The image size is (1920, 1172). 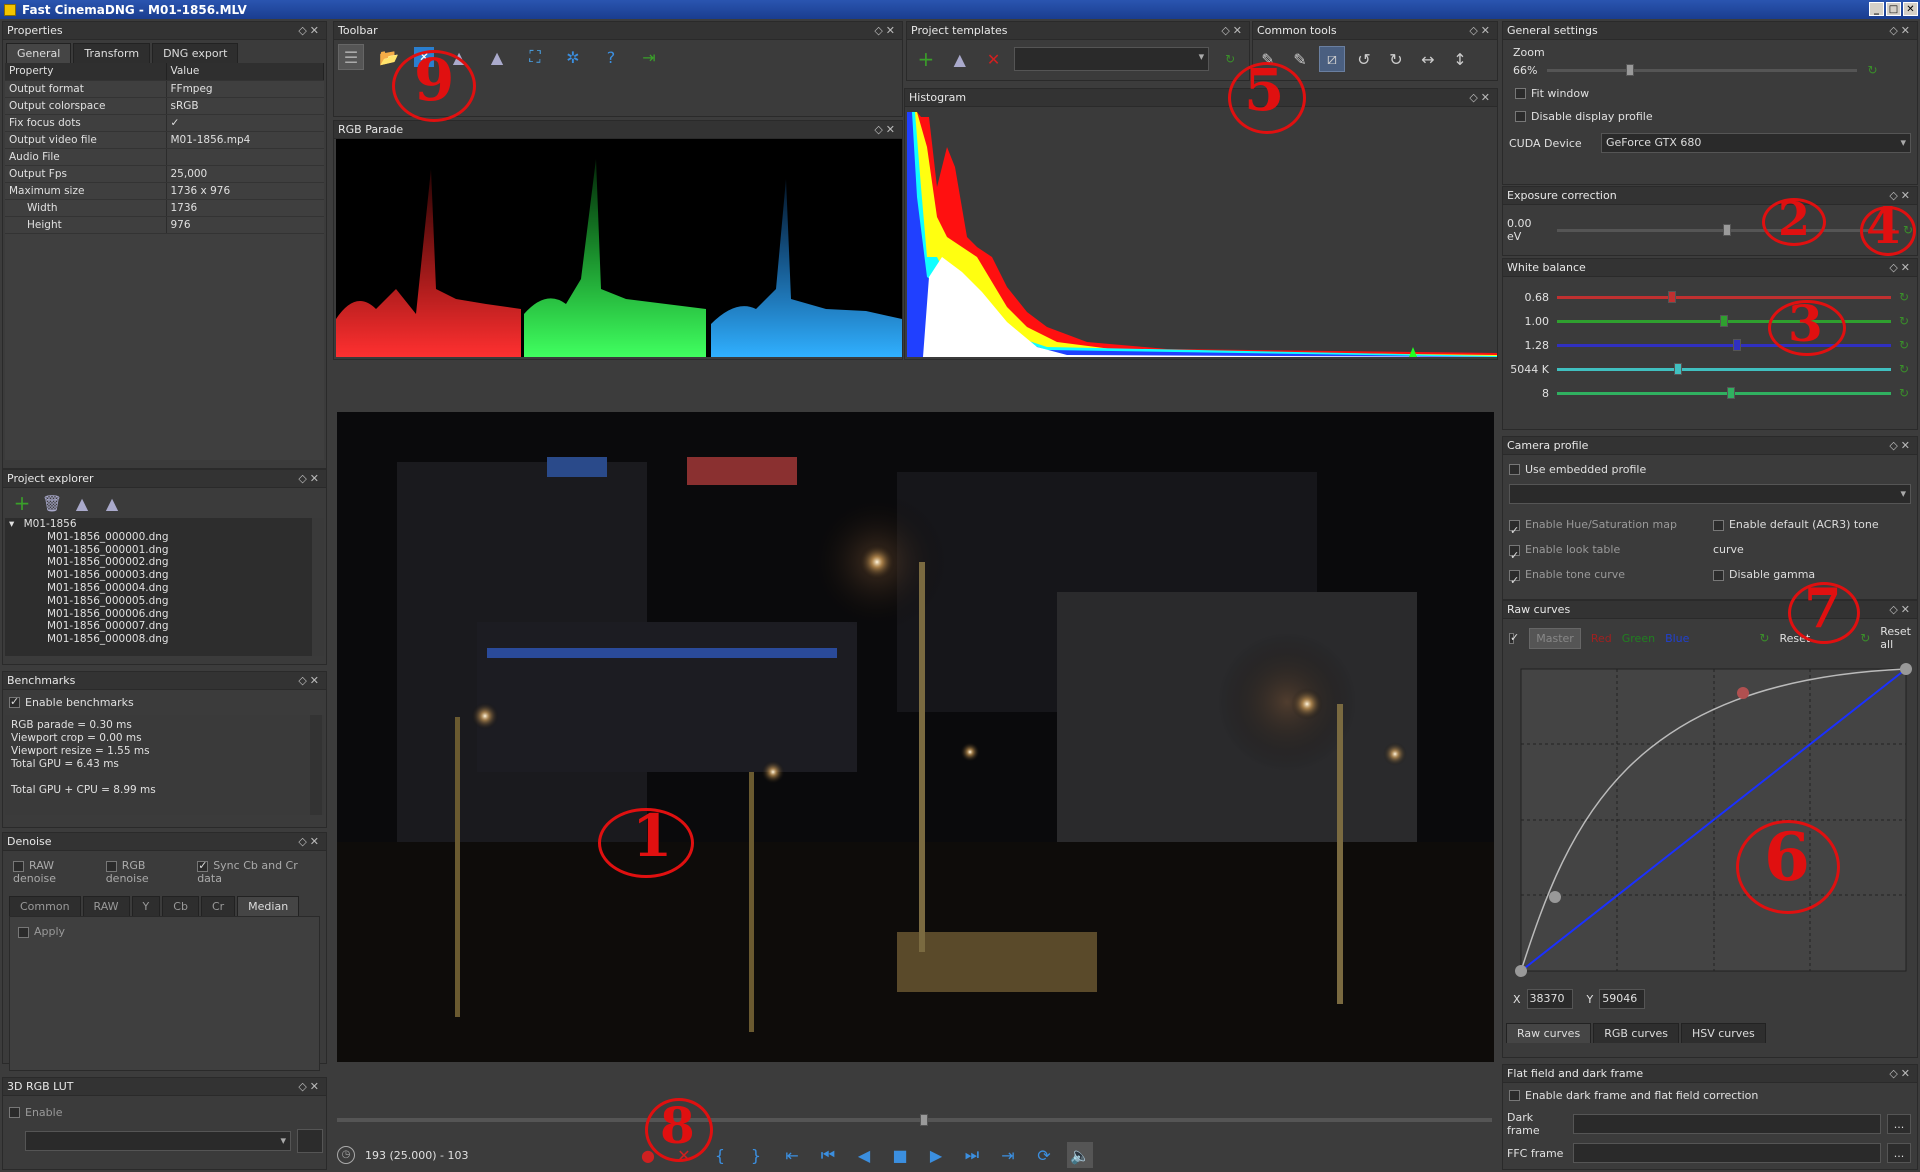 I want to click on channel-blue: Blue, so click(x=1677, y=638).